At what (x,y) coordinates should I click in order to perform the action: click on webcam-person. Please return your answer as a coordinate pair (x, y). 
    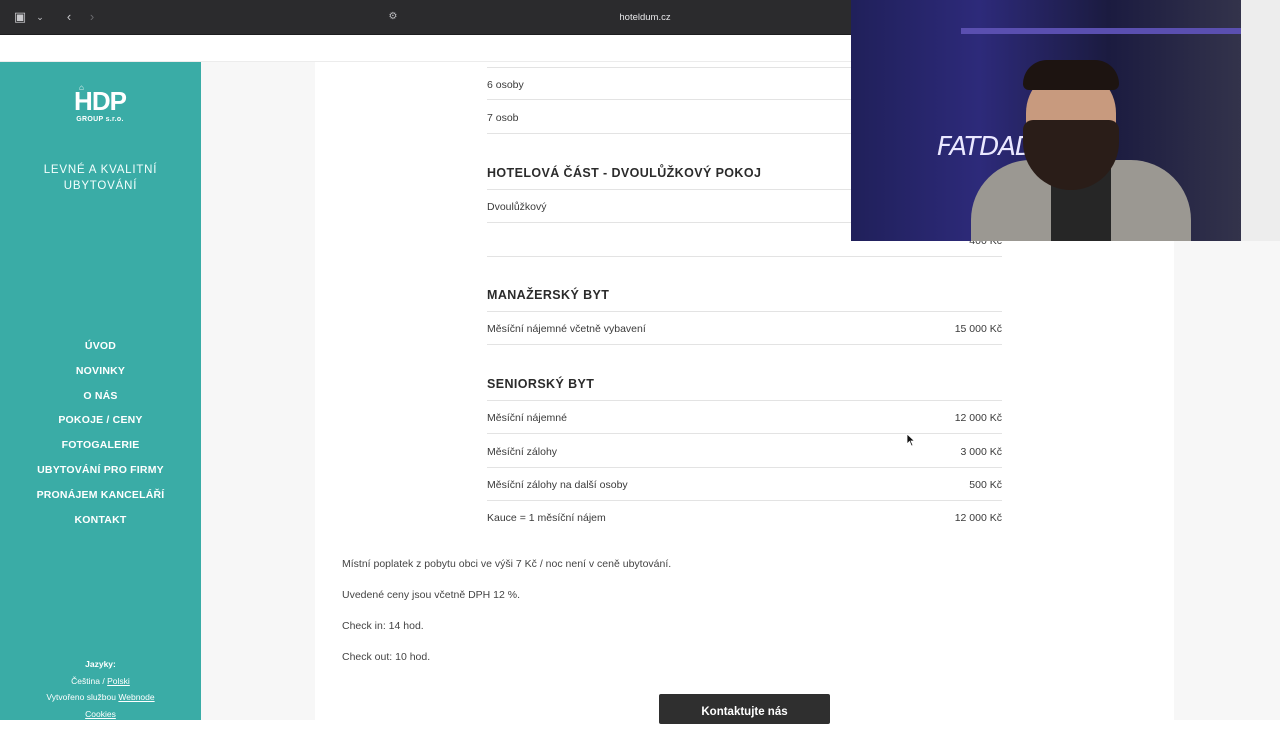
    Looking at the image, I should click on (1081, 145).